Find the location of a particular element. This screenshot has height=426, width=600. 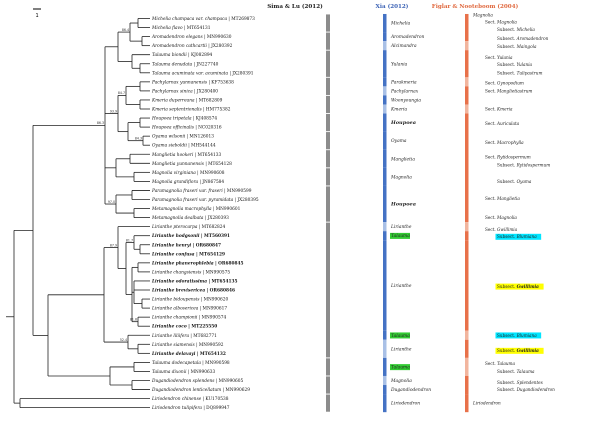

xia-genus-label: Oyama is located at coordinates (399, 141).